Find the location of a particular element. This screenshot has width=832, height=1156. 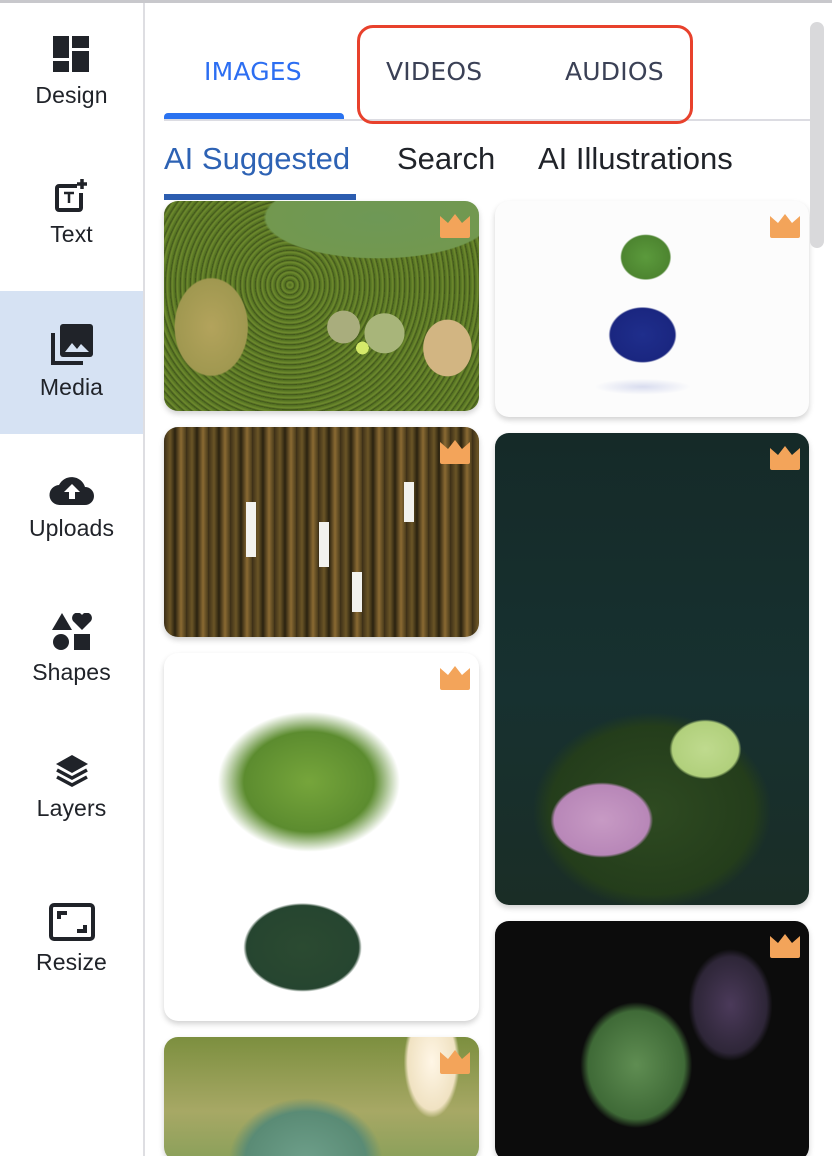

image-source-subtabs: AI Suggested Search AI Illustrations is located at coordinates (484, 171).